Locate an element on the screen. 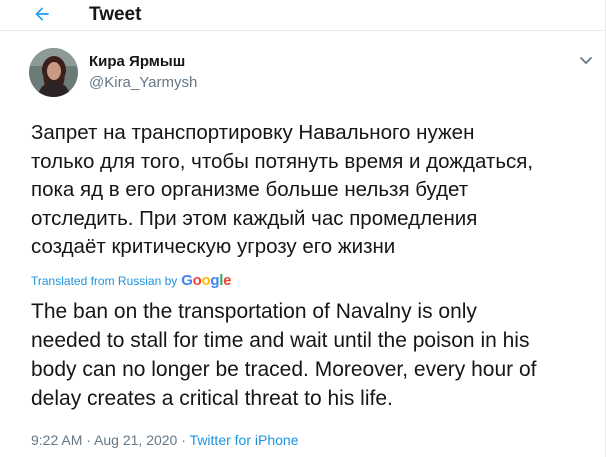 This screenshot has width=606, height=457. google-logo-letter: G is located at coordinates (187, 280).